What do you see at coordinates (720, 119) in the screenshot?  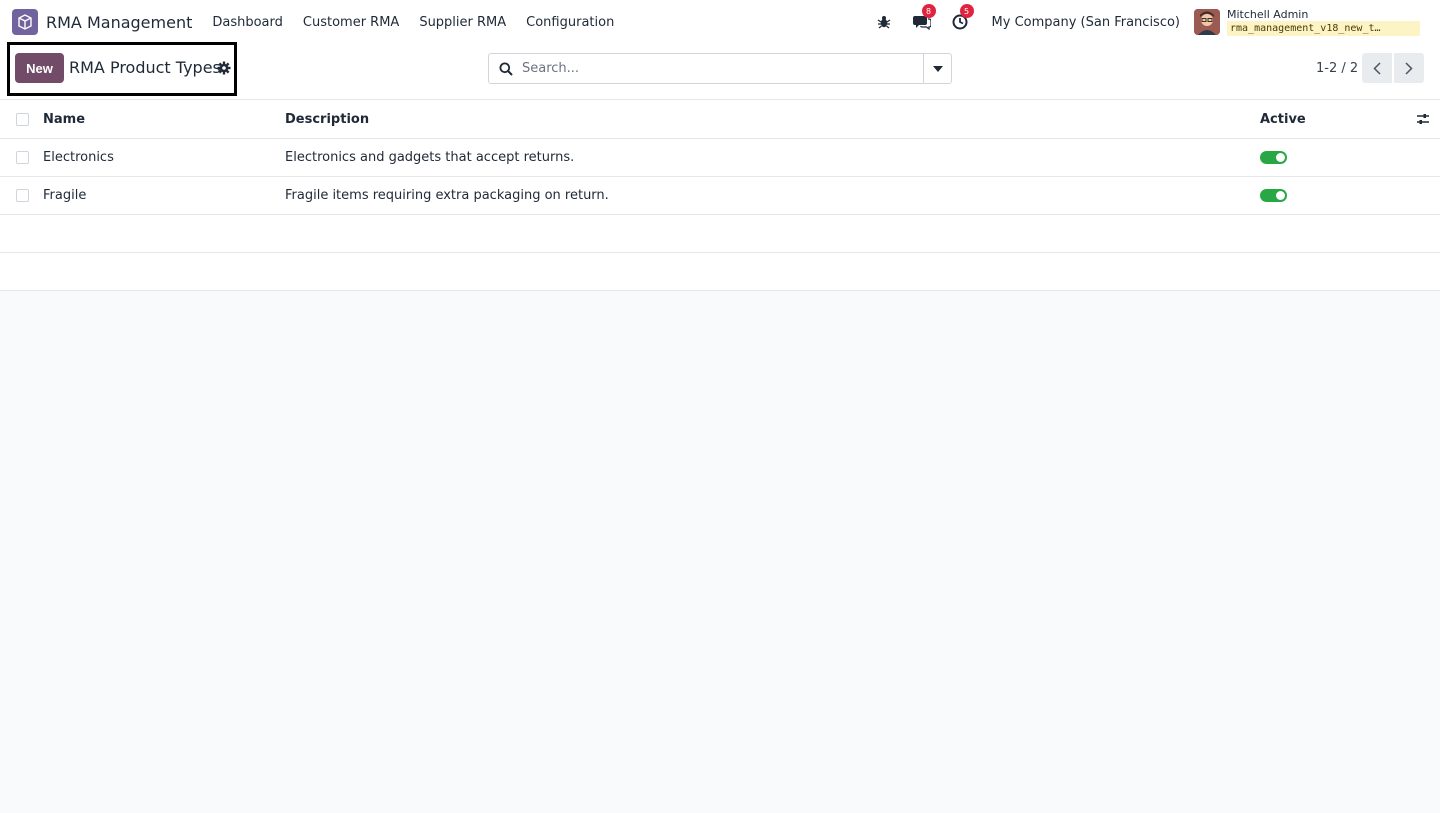 I see `list-header: Name Description Active` at bounding box center [720, 119].